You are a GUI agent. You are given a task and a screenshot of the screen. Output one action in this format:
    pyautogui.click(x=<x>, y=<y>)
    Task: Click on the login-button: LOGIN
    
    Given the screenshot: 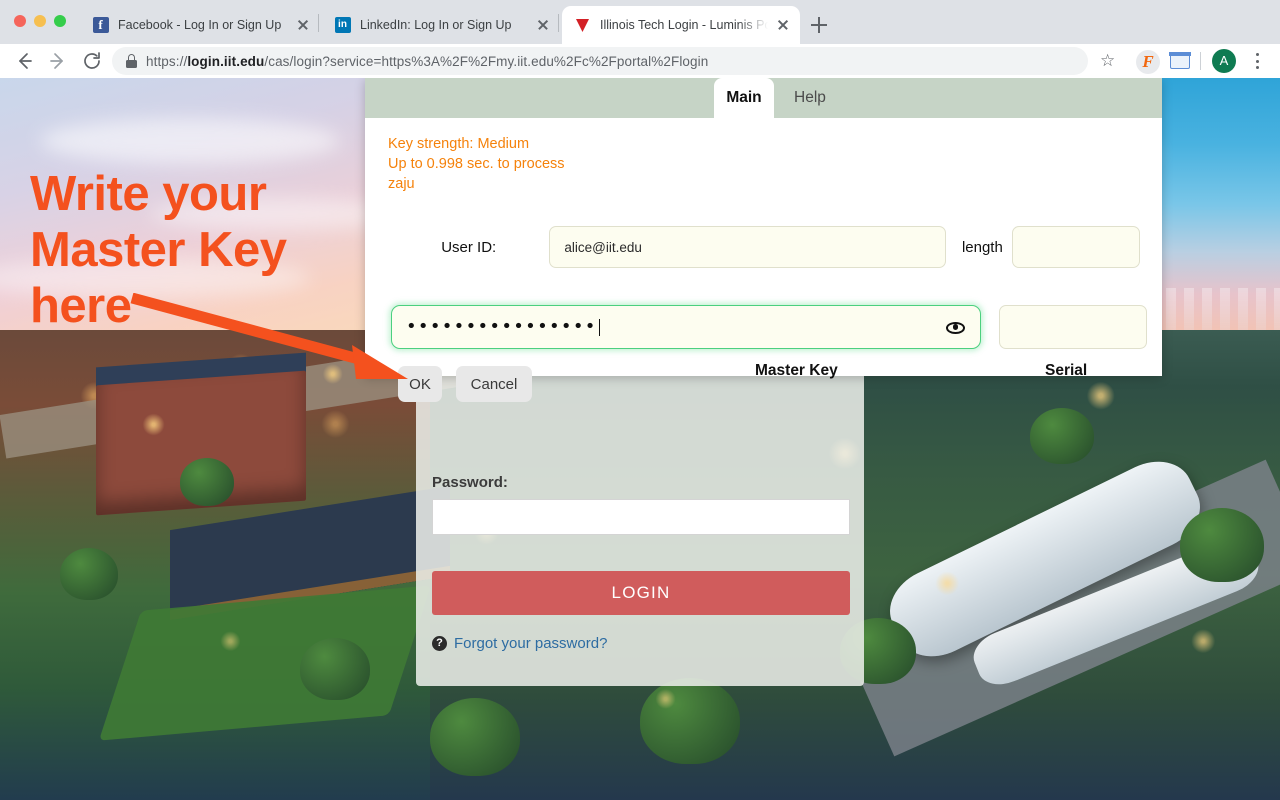 What is the action you would take?
    pyautogui.click(x=641, y=593)
    